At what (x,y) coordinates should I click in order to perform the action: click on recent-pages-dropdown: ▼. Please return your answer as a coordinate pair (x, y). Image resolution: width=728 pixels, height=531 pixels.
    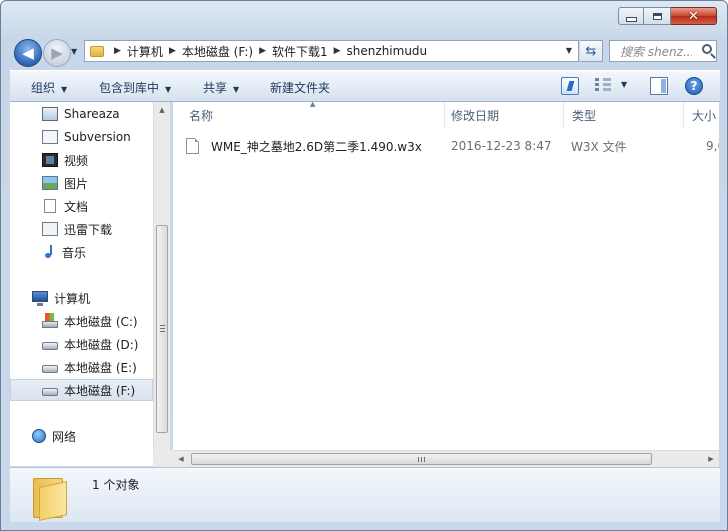
    Looking at the image, I should click on (74, 51).